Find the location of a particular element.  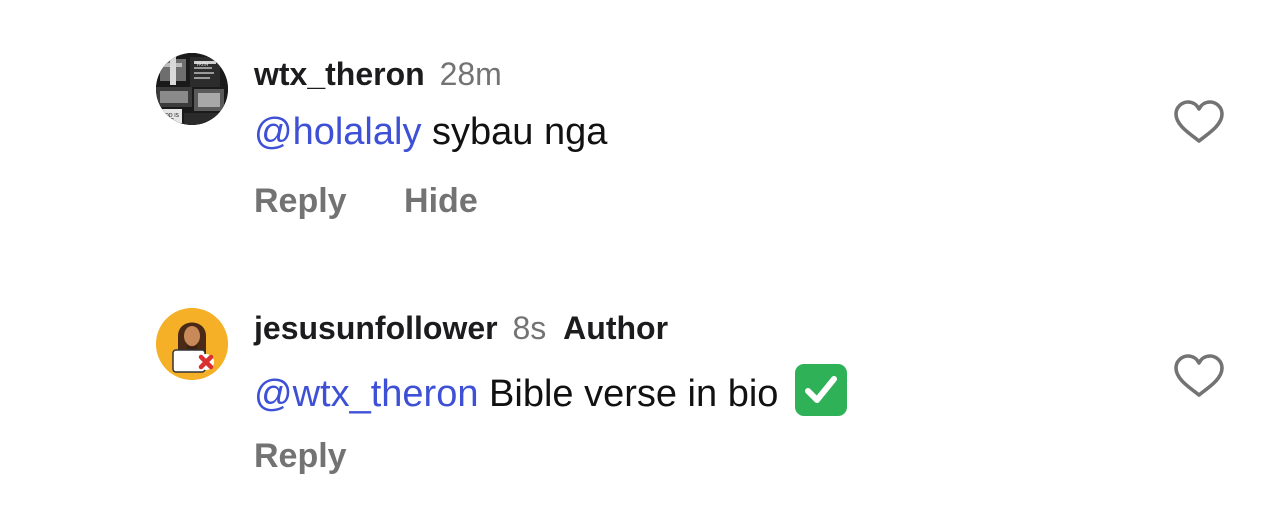

comment-body: Bible verse in bio is located at coordinates (633, 394).